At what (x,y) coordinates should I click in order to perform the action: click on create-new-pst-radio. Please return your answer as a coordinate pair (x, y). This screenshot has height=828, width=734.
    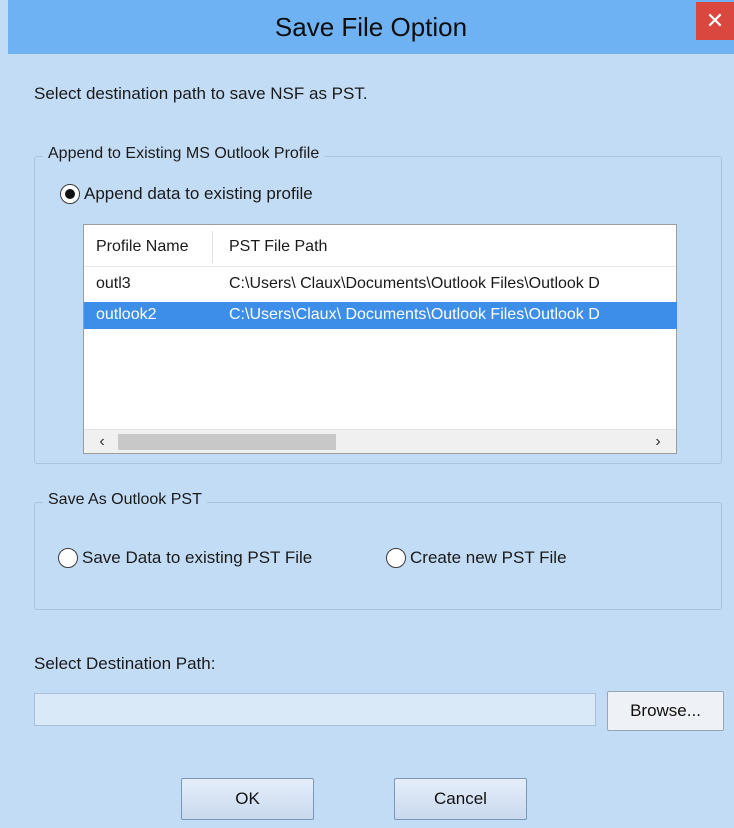
    Looking at the image, I should click on (396, 558).